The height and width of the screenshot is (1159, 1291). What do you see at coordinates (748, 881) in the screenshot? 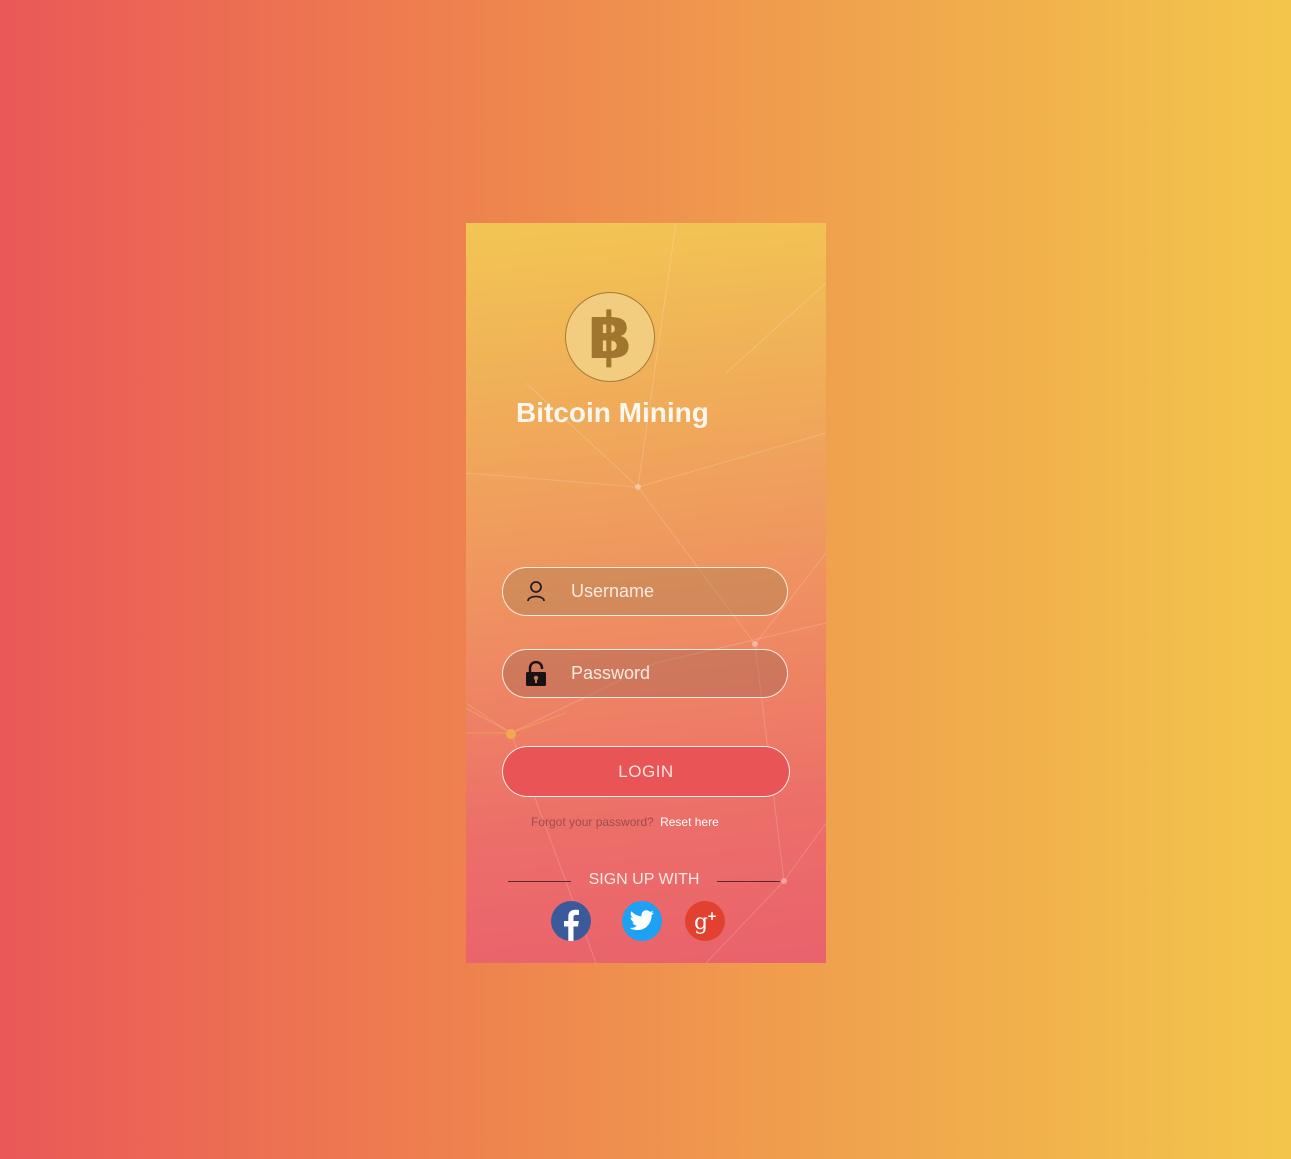
I see `divider-right` at bounding box center [748, 881].